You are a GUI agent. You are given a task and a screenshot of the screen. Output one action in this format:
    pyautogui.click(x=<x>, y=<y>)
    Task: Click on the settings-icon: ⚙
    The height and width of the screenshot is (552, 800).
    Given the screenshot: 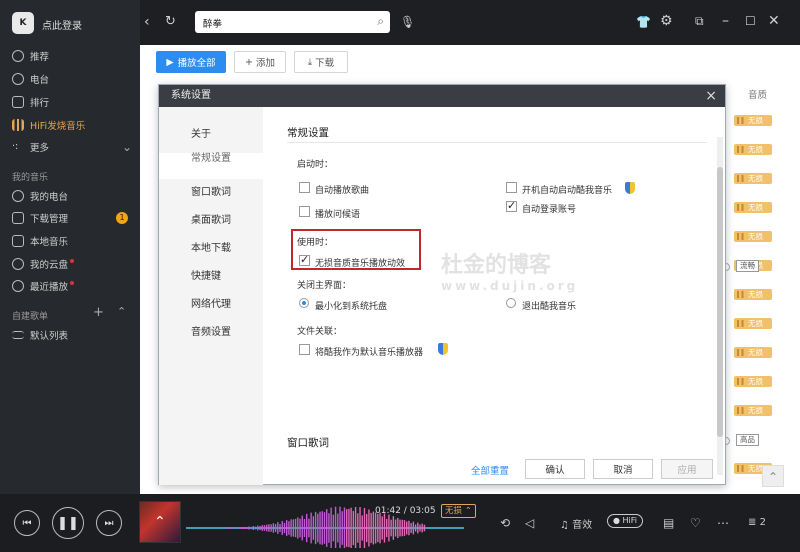 What is the action you would take?
    pyautogui.click(x=666, y=21)
    